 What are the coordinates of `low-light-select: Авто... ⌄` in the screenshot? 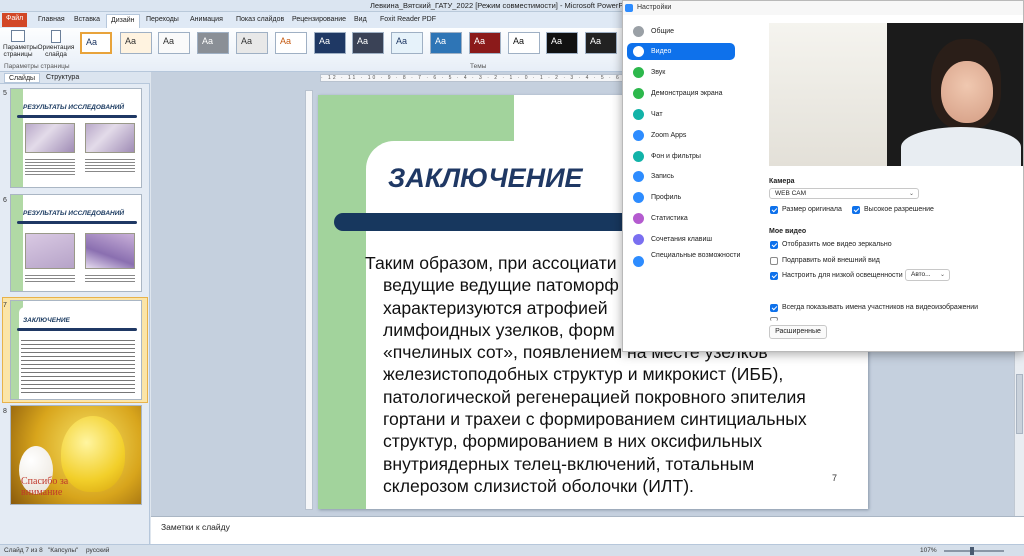 It's located at (927, 275).